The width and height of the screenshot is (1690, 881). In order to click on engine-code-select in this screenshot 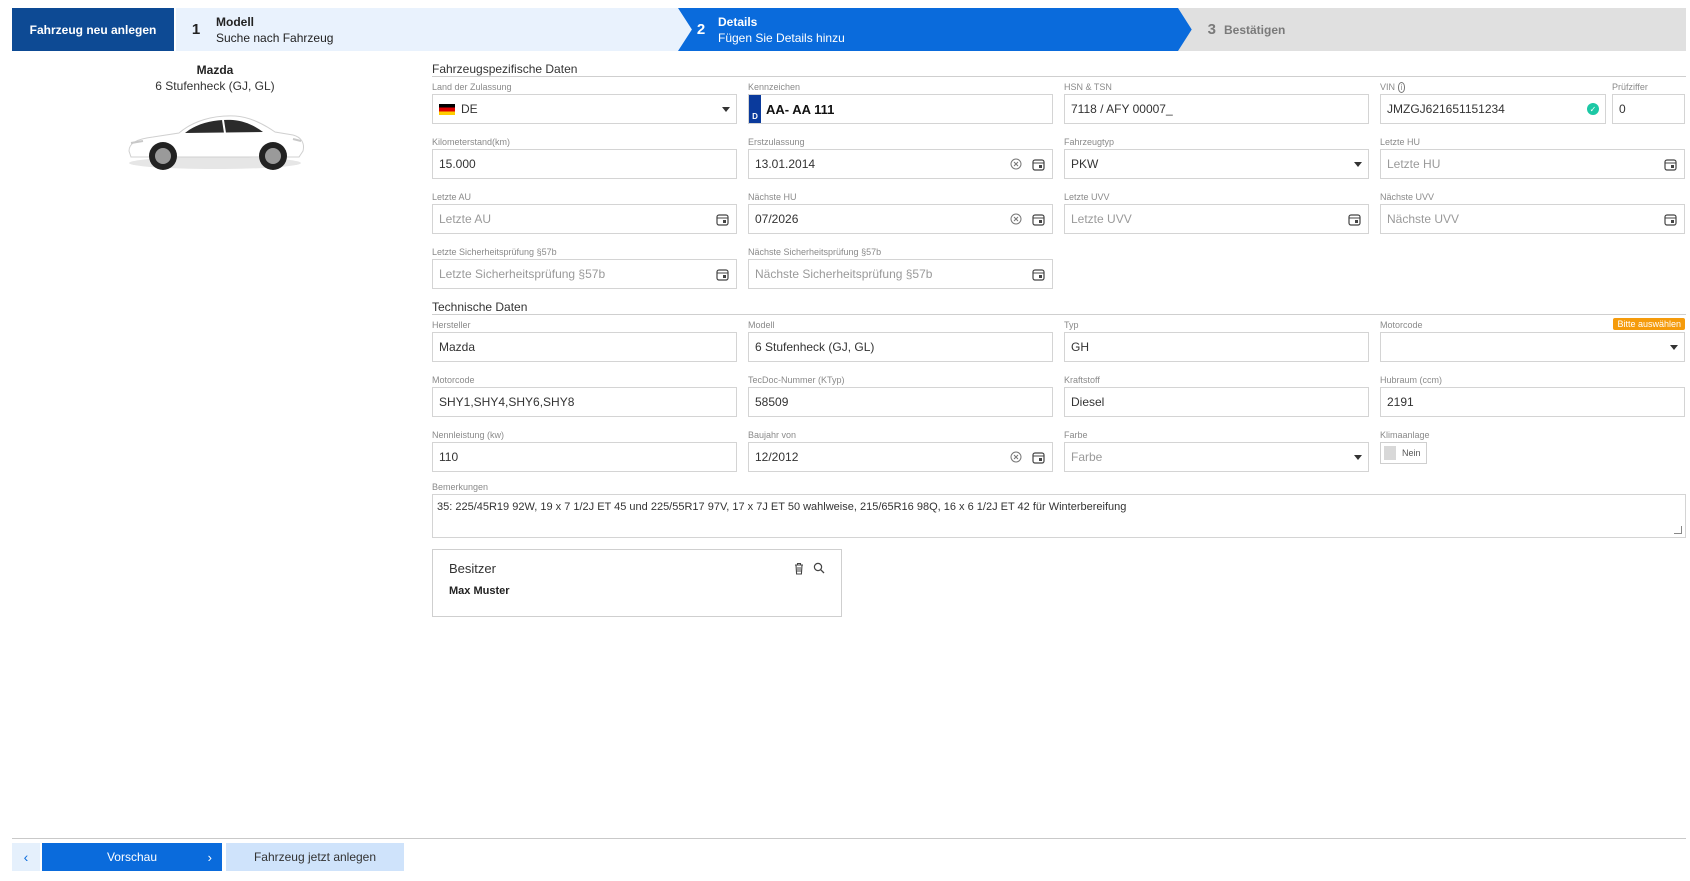, I will do `click(1532, 347)`.